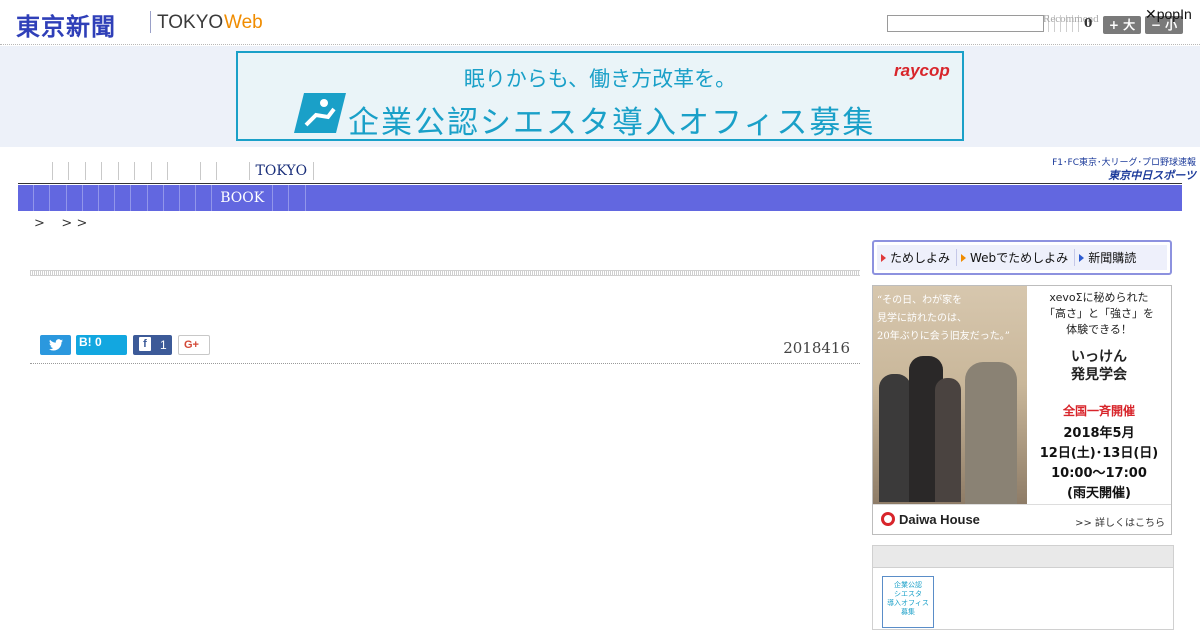  Describe the element at coordinates (1174, 14) in the screenshot. I see `popin-label: popIn` at that location.